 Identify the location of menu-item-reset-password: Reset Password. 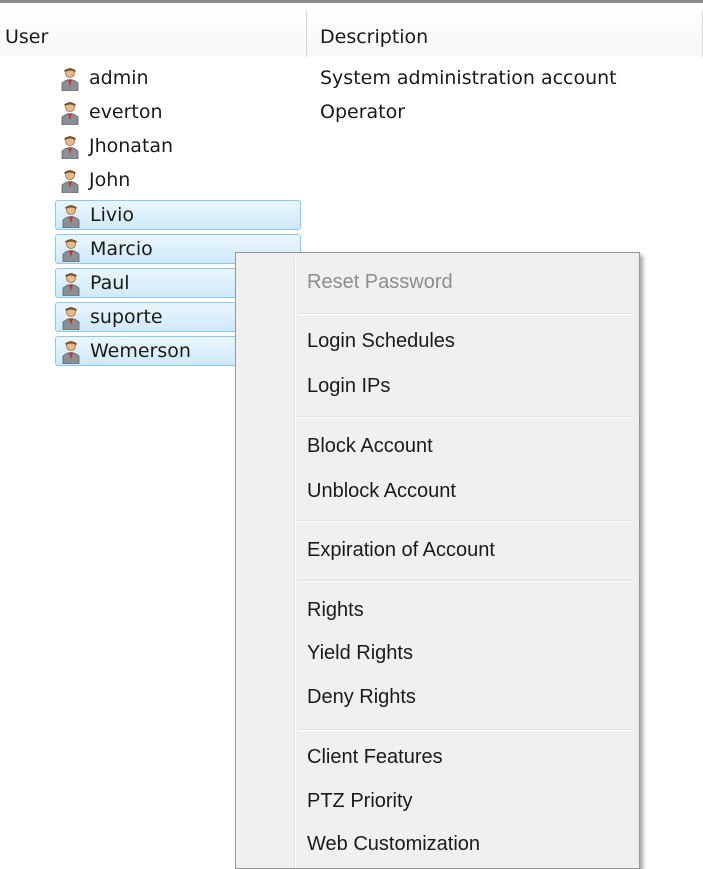
(380, 282).